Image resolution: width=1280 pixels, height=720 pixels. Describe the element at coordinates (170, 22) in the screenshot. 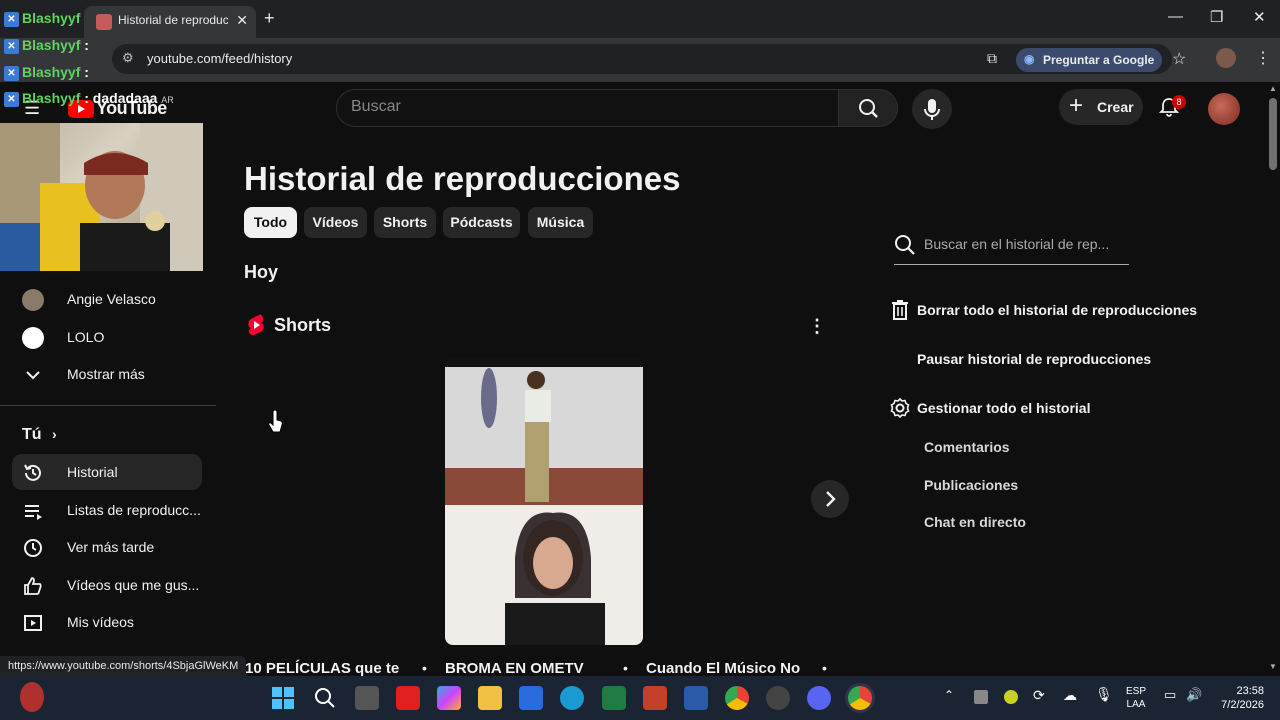

I see `browser-tab: Historial de reproducciones ✕` at that location.